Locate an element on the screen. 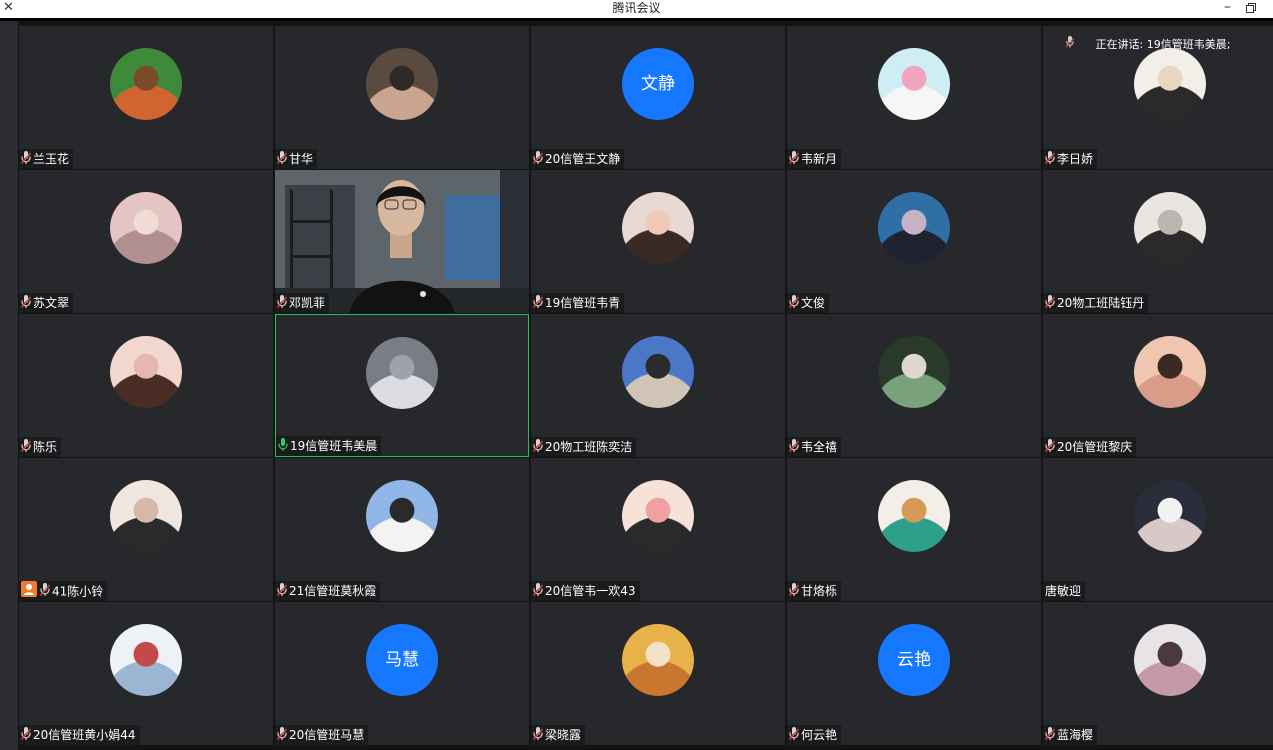  participant-name-bar: 李日娇 is located at coordinates (1070, 159).